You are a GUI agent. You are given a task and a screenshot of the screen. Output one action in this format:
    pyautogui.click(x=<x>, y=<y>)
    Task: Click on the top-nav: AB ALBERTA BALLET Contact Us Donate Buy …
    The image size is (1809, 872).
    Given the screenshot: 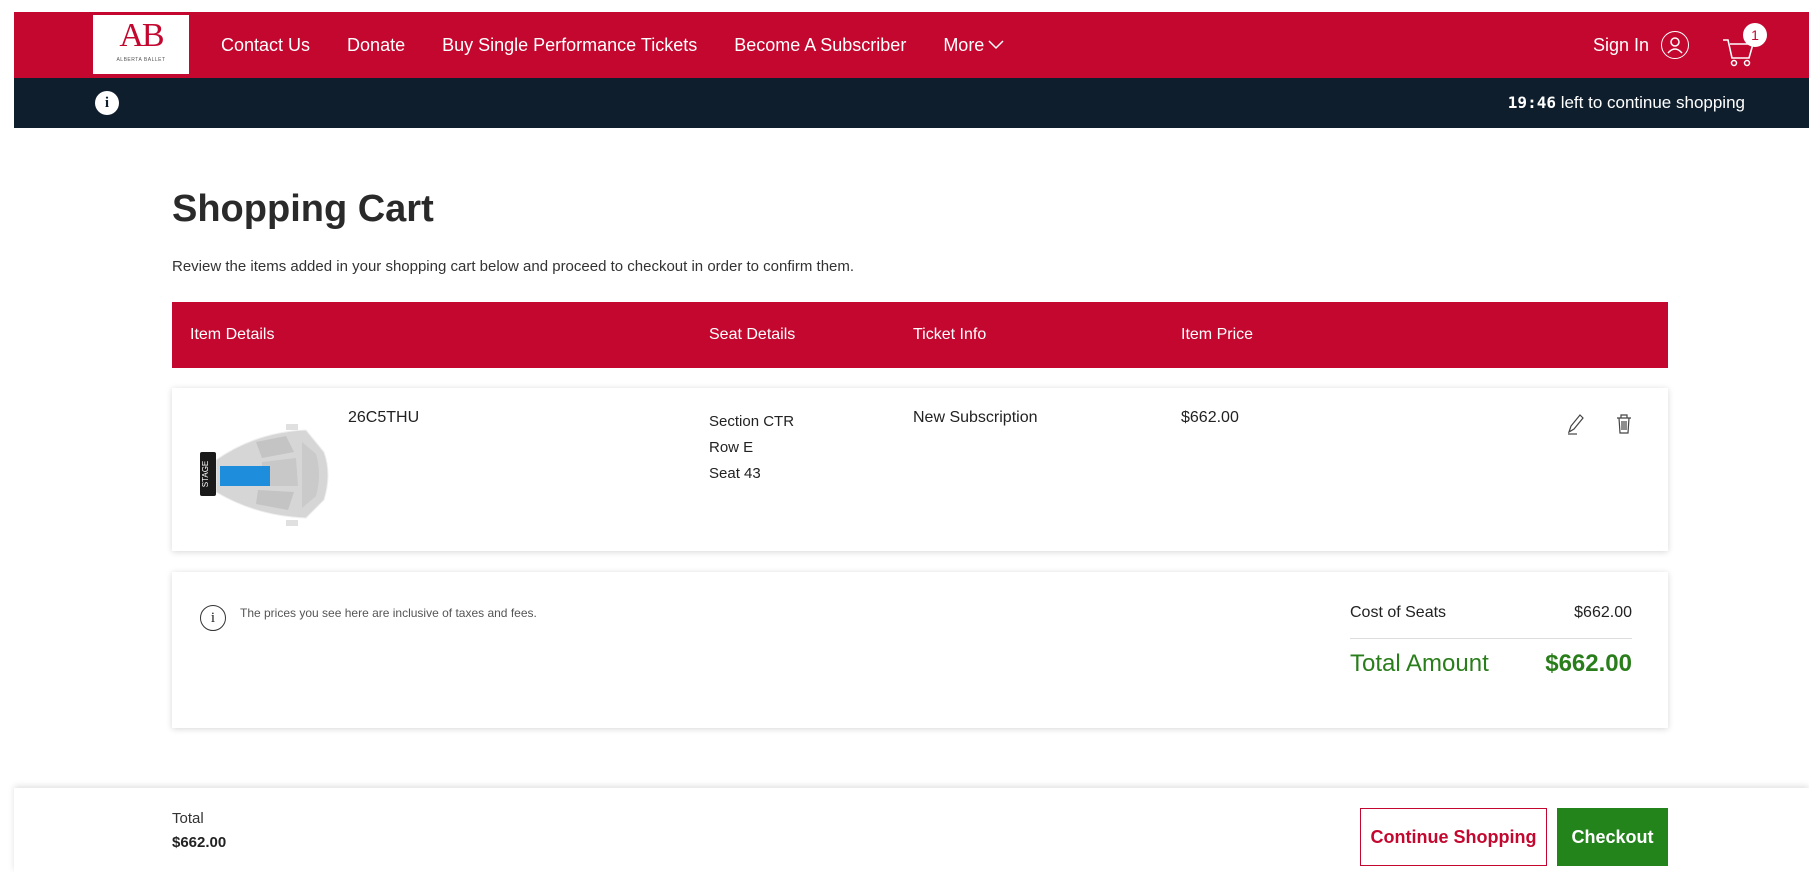 What is the action you would take?
    pyautogui.click(x=911, y=45)
    